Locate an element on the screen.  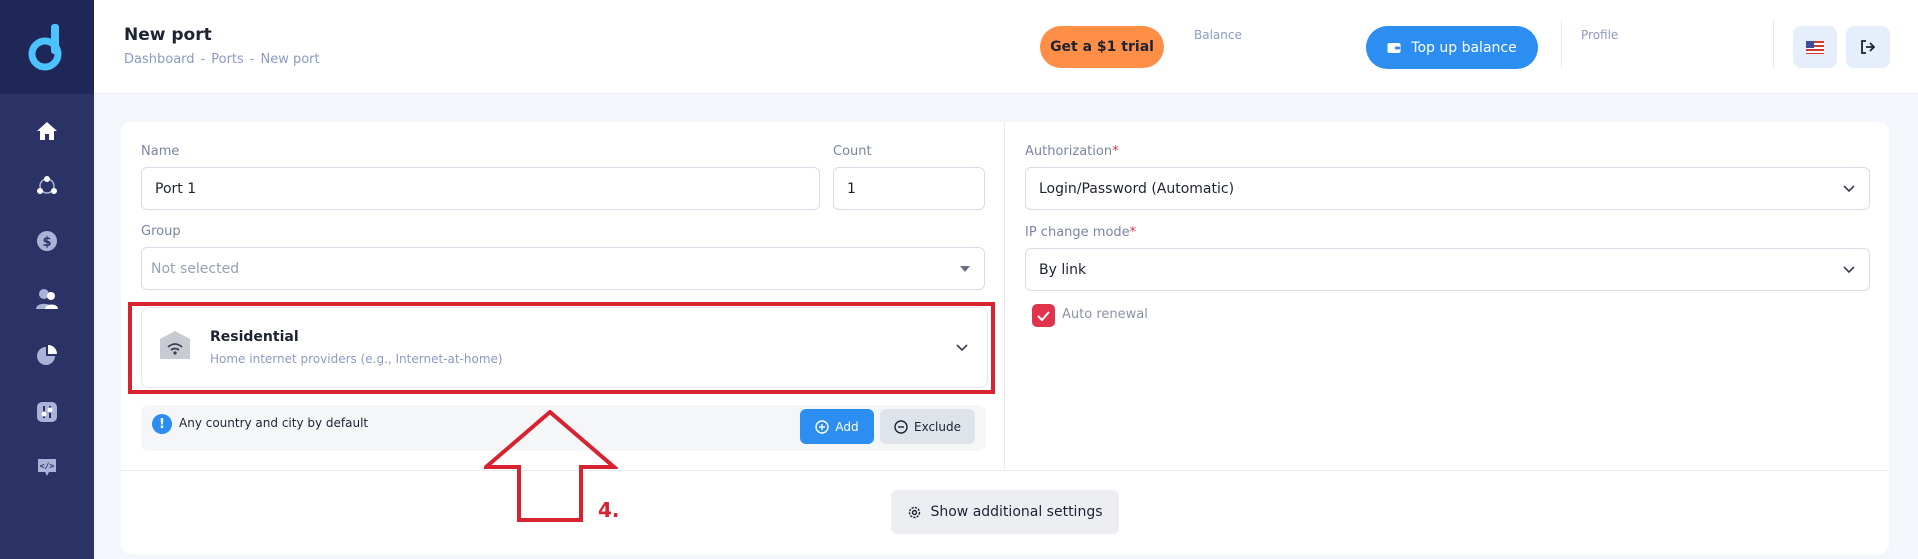
nav-settings is located at coordinates (47, 412).